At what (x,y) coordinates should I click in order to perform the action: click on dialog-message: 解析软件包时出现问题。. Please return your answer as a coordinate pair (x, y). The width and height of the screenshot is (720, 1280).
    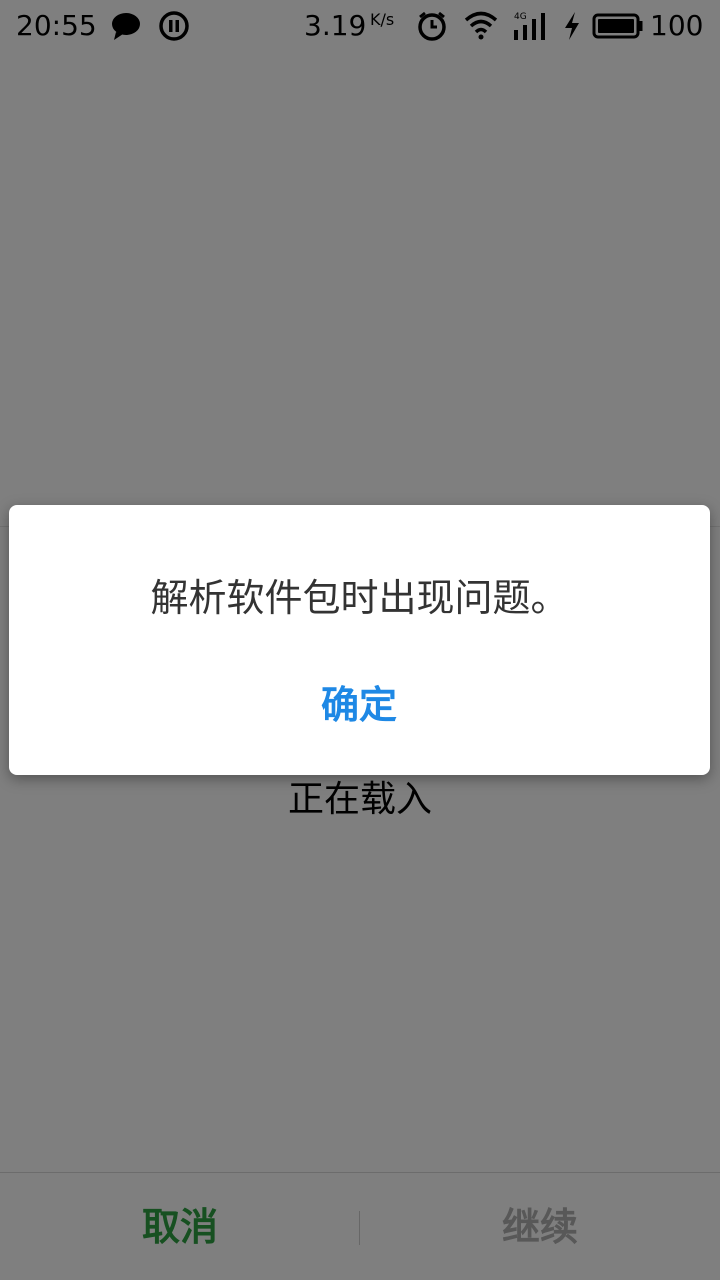
    Looking at the image, I should click on (359, 598).